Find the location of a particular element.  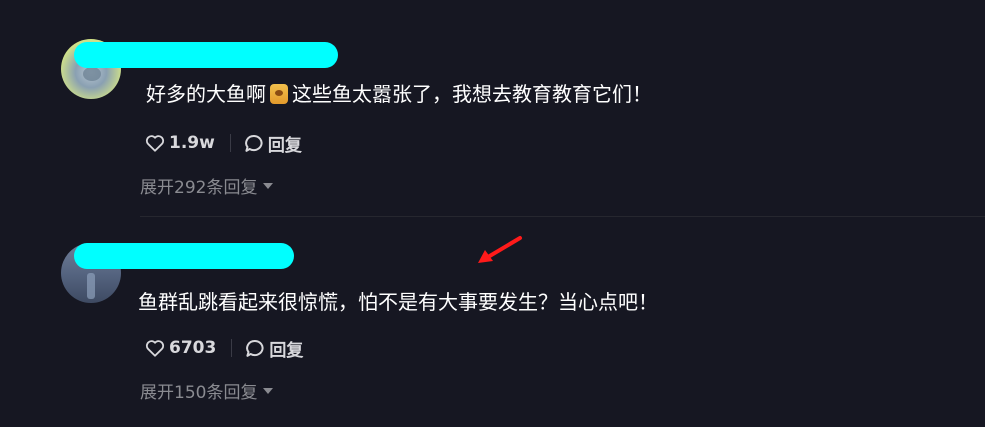

expand-replies-button: 展开150条回复 is located at coordinates (207, 390).